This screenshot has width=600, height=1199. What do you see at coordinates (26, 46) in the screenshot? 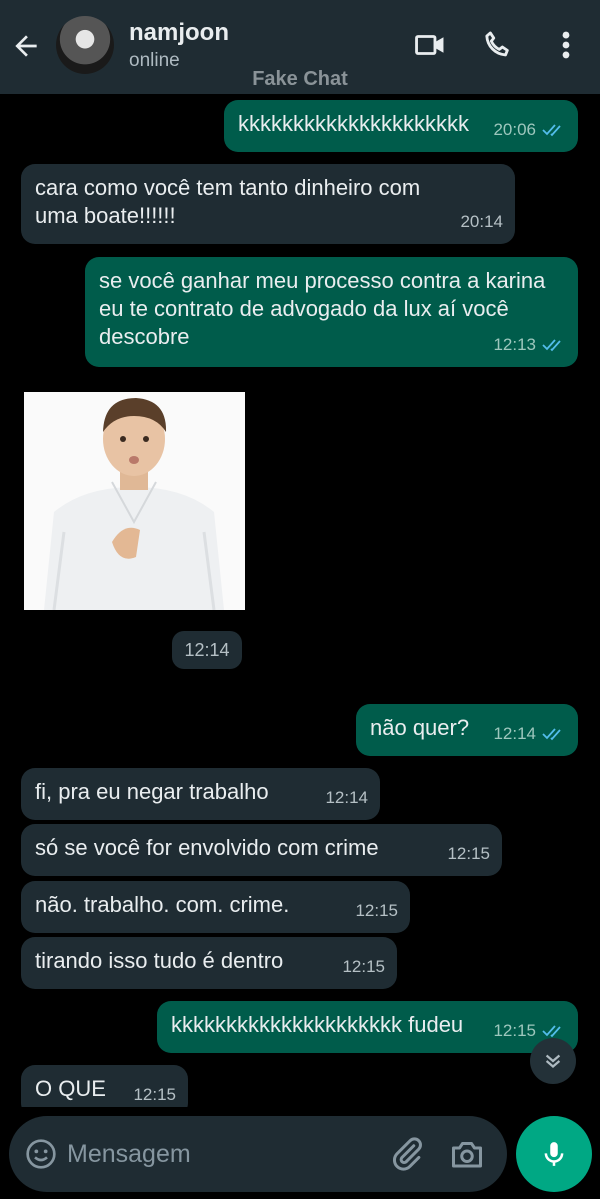
I see `back-arrow-icon` at bounding box center [26, 46].